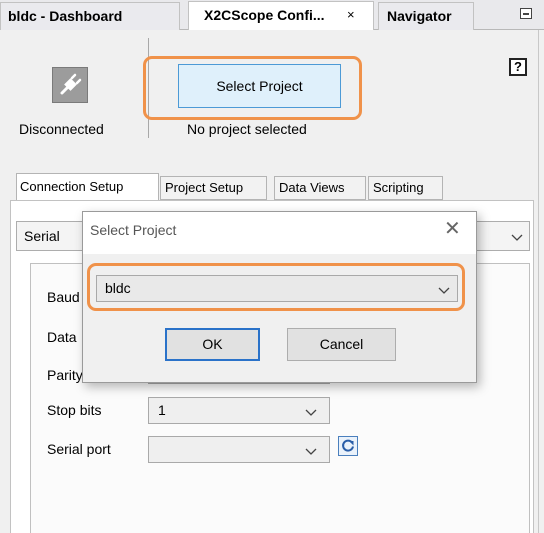 The image size is (544, 533). What do you see at coordinates (133, 230) in the screenshot?
I see `dialog-title: Select Project` at bounding box center [133, 230].